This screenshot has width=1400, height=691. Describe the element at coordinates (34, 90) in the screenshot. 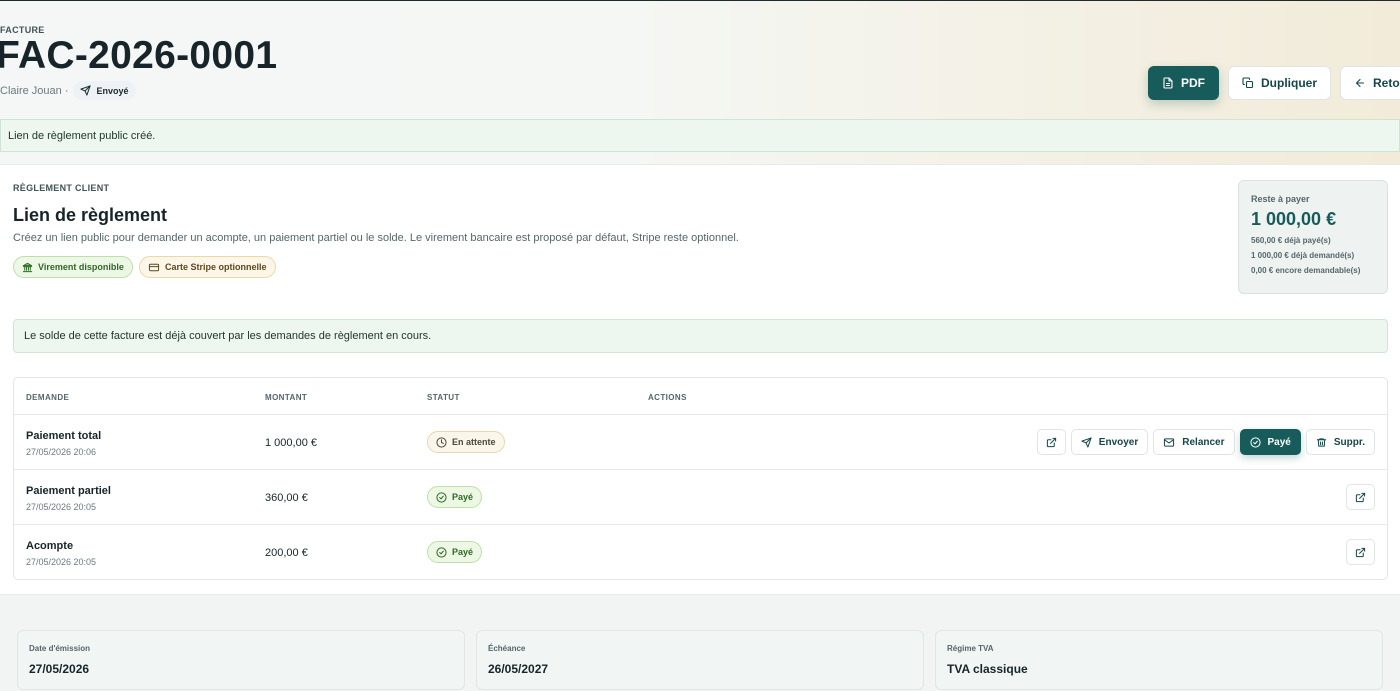

I see `client-name: Claire Jouan ·` at that location.